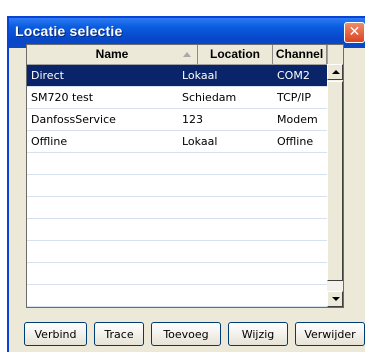 This screenshot has height=352, width=365. What do you see at coordinates (177, 76) in the screenshot?
I see `table-row: Direct Lokaal COM2` at bounding box center [177, 76].